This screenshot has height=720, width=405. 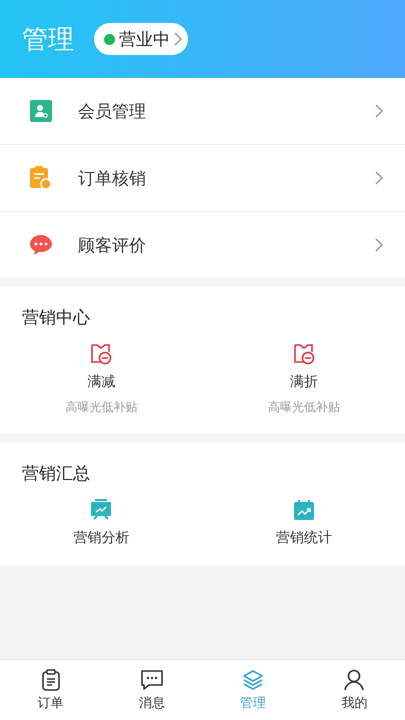 What do you see at coordinates (304, 538) in the screenshot?
I see `feature-label: 营销统计` at bounding box center [304, 538].